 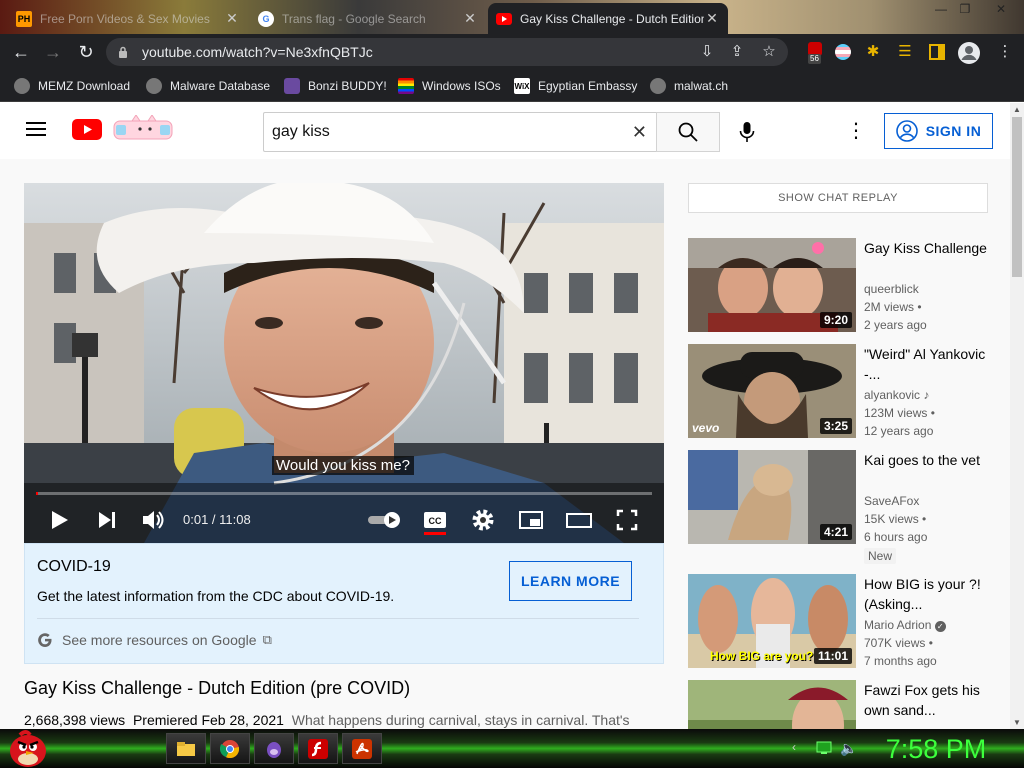 I want to click on bookmark-malware-database: Malware Database, so click(x=208, y=86).